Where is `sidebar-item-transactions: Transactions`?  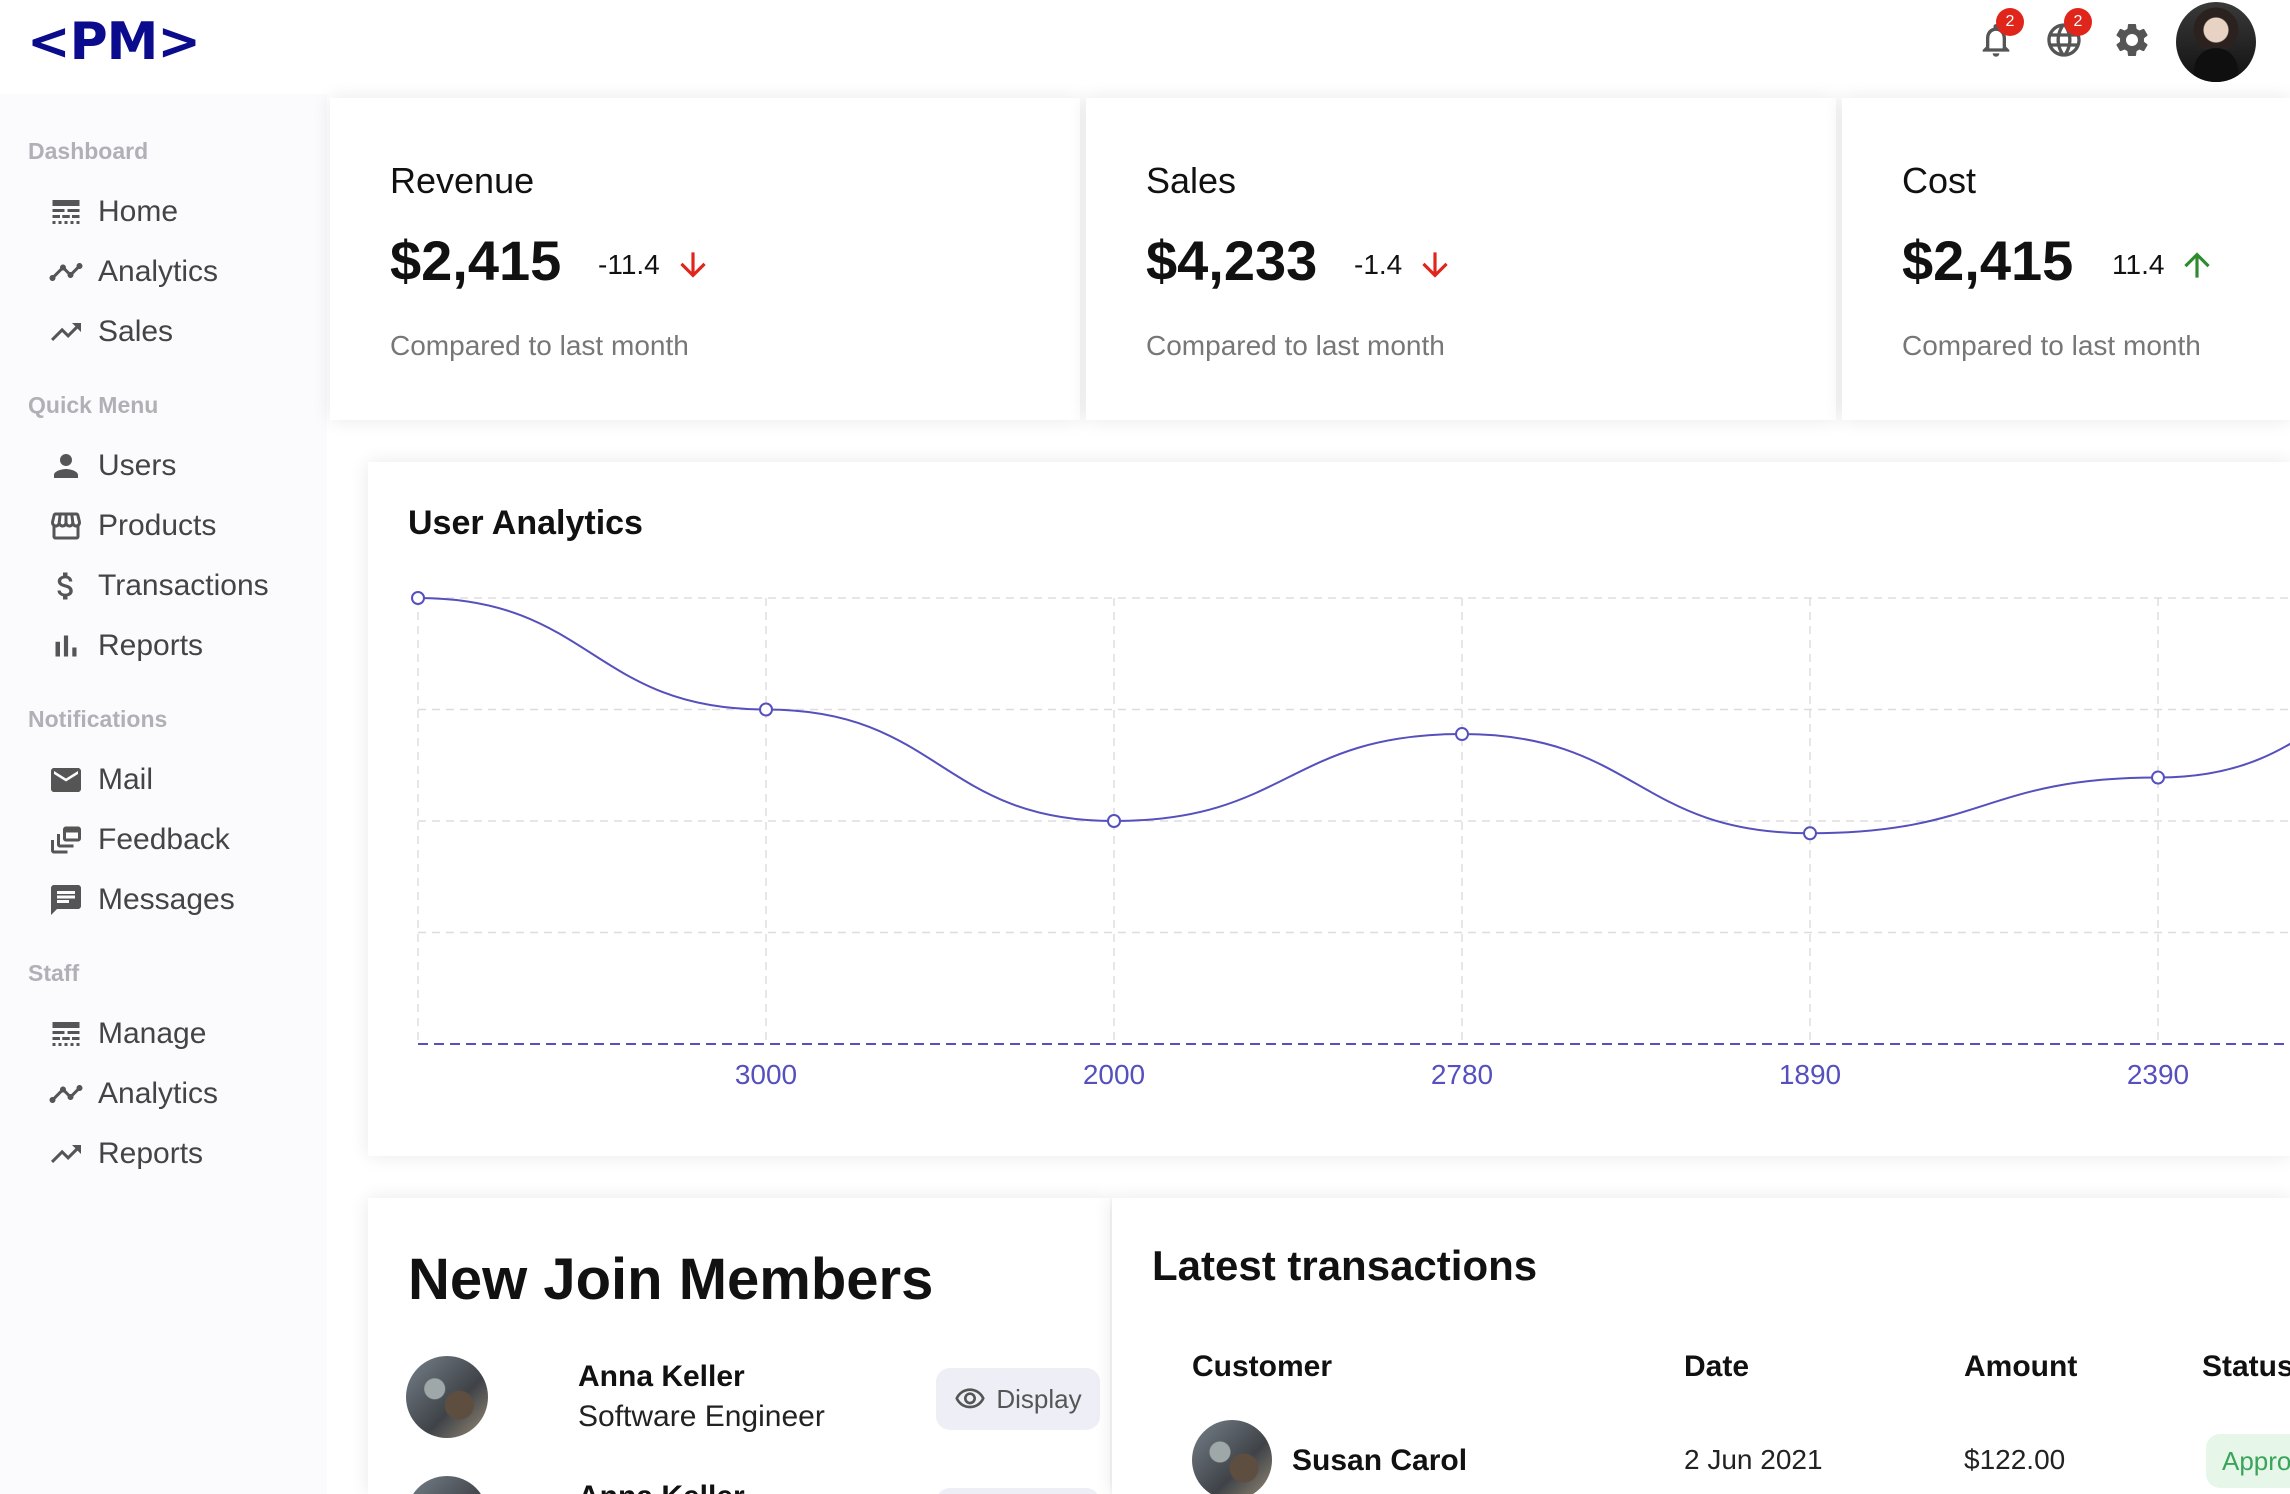 sidebar-item-transactions: Transactions is located at coordinates (158, 586).